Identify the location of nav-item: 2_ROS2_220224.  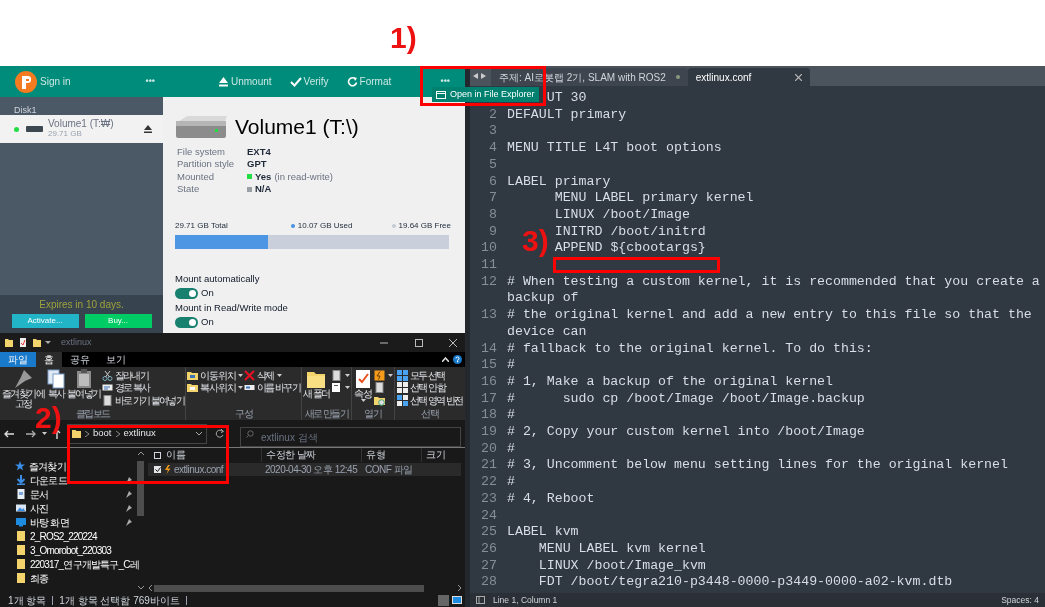
(68, 536).